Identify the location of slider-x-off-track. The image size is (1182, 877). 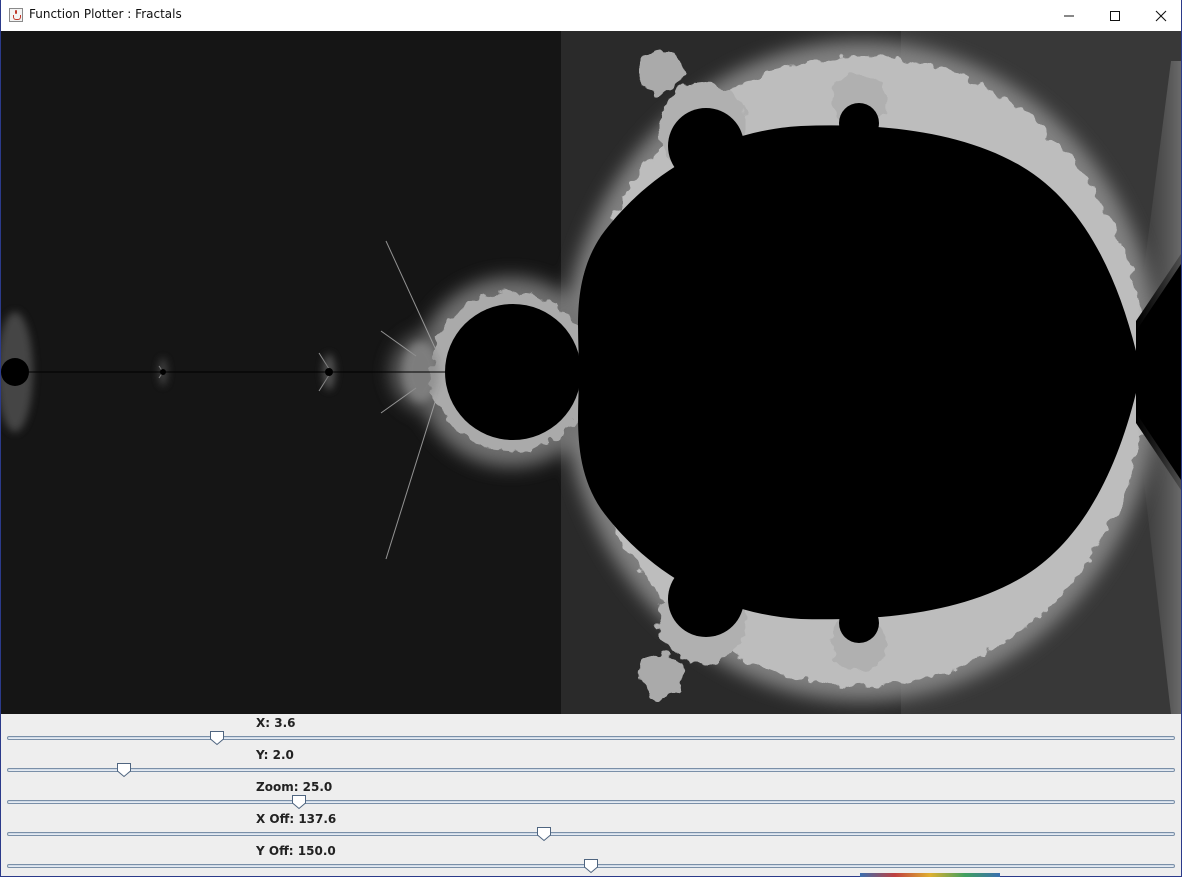
(591, 834).